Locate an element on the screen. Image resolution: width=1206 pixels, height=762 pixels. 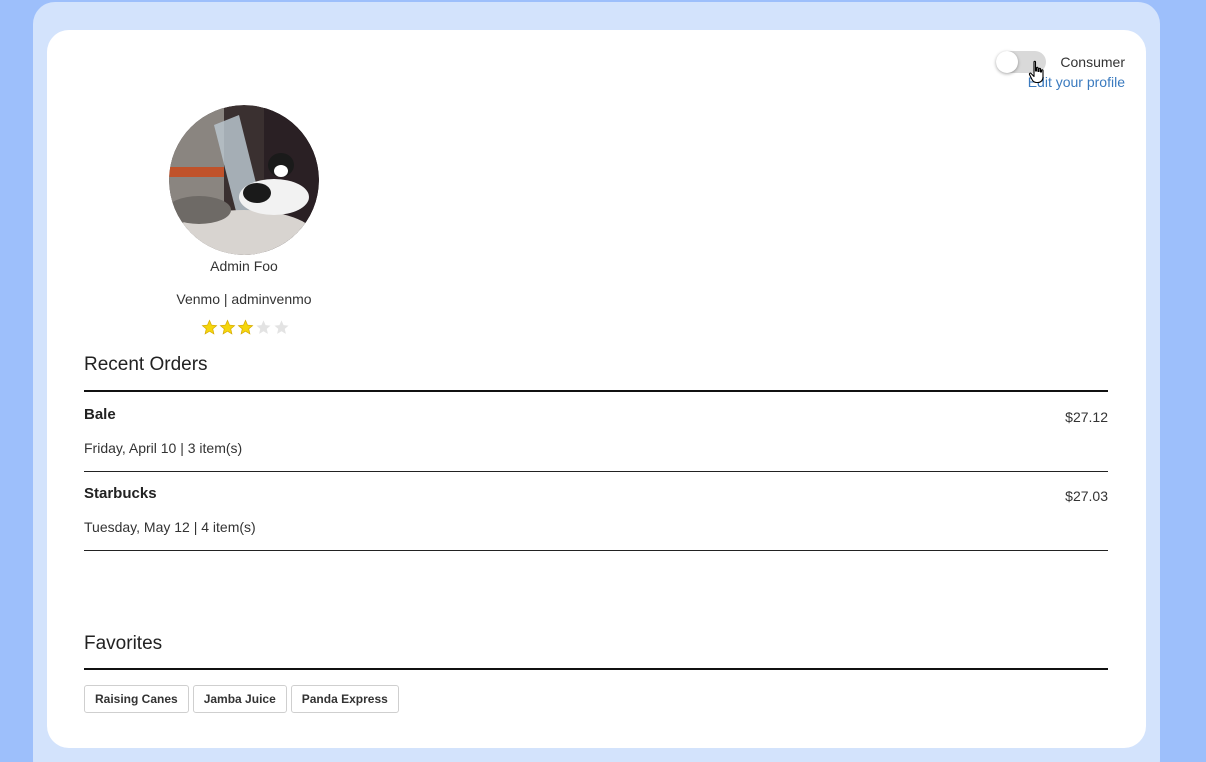
favorites-list: Raising Canes Jamba Juice Panda Express is located at coordinates (241, 699).